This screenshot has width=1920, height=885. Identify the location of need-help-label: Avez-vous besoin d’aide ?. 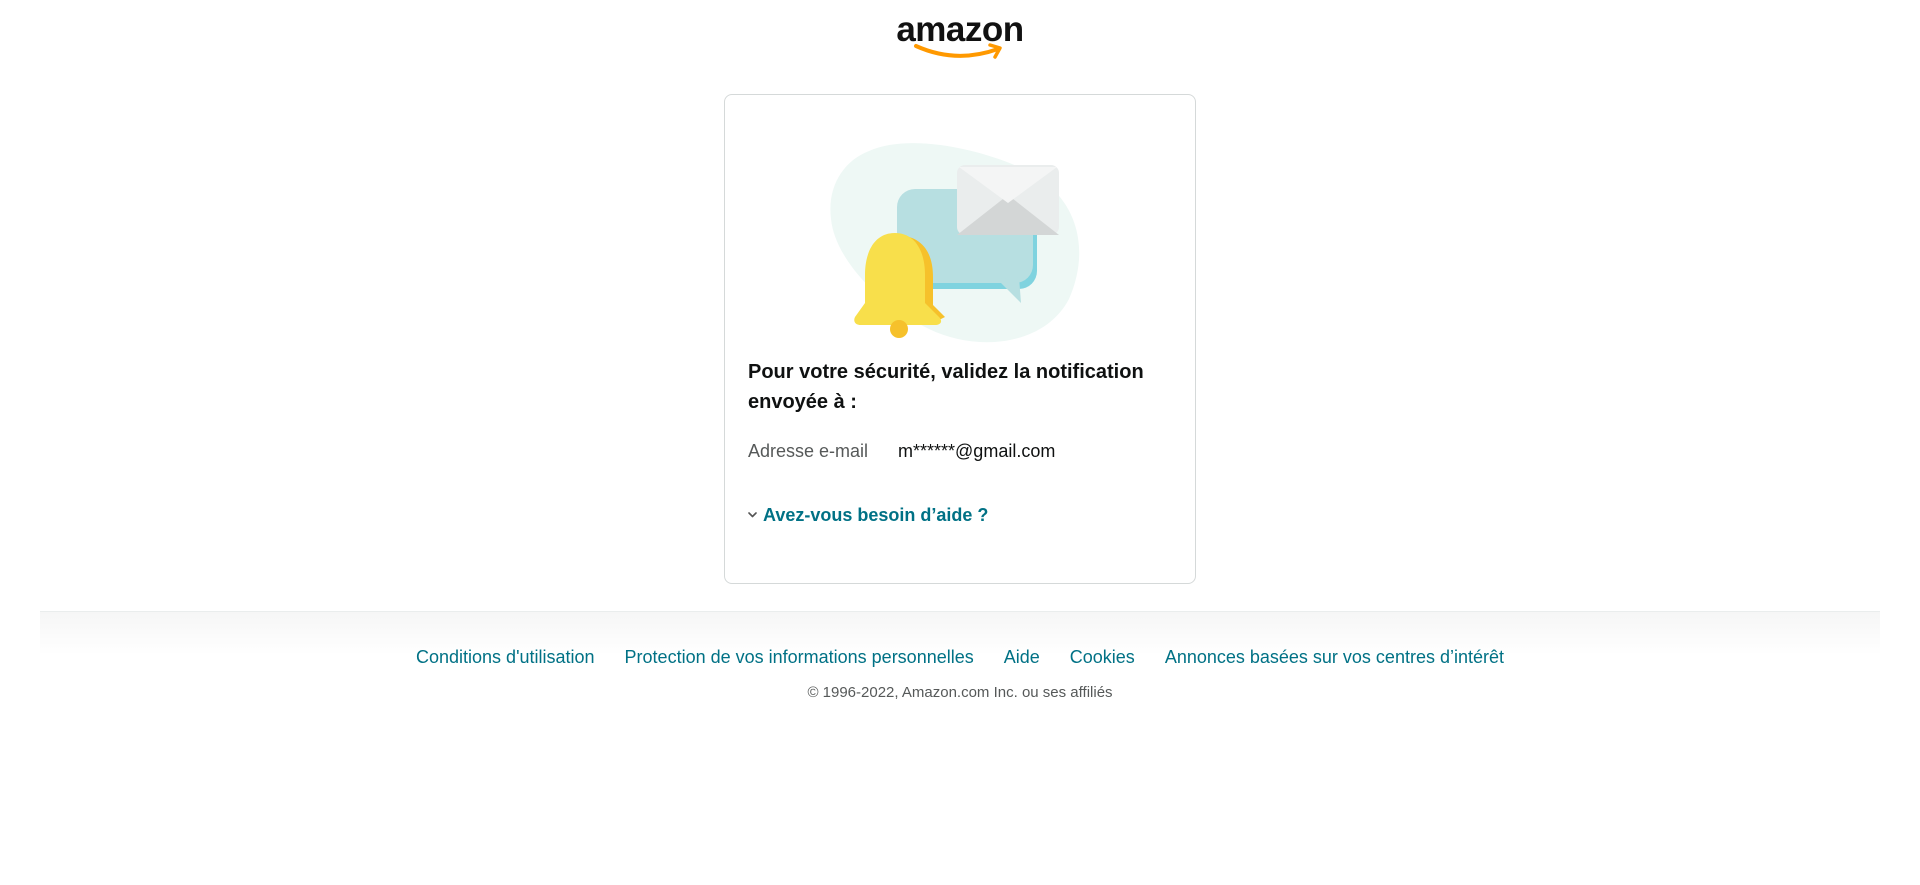
(876, 515).